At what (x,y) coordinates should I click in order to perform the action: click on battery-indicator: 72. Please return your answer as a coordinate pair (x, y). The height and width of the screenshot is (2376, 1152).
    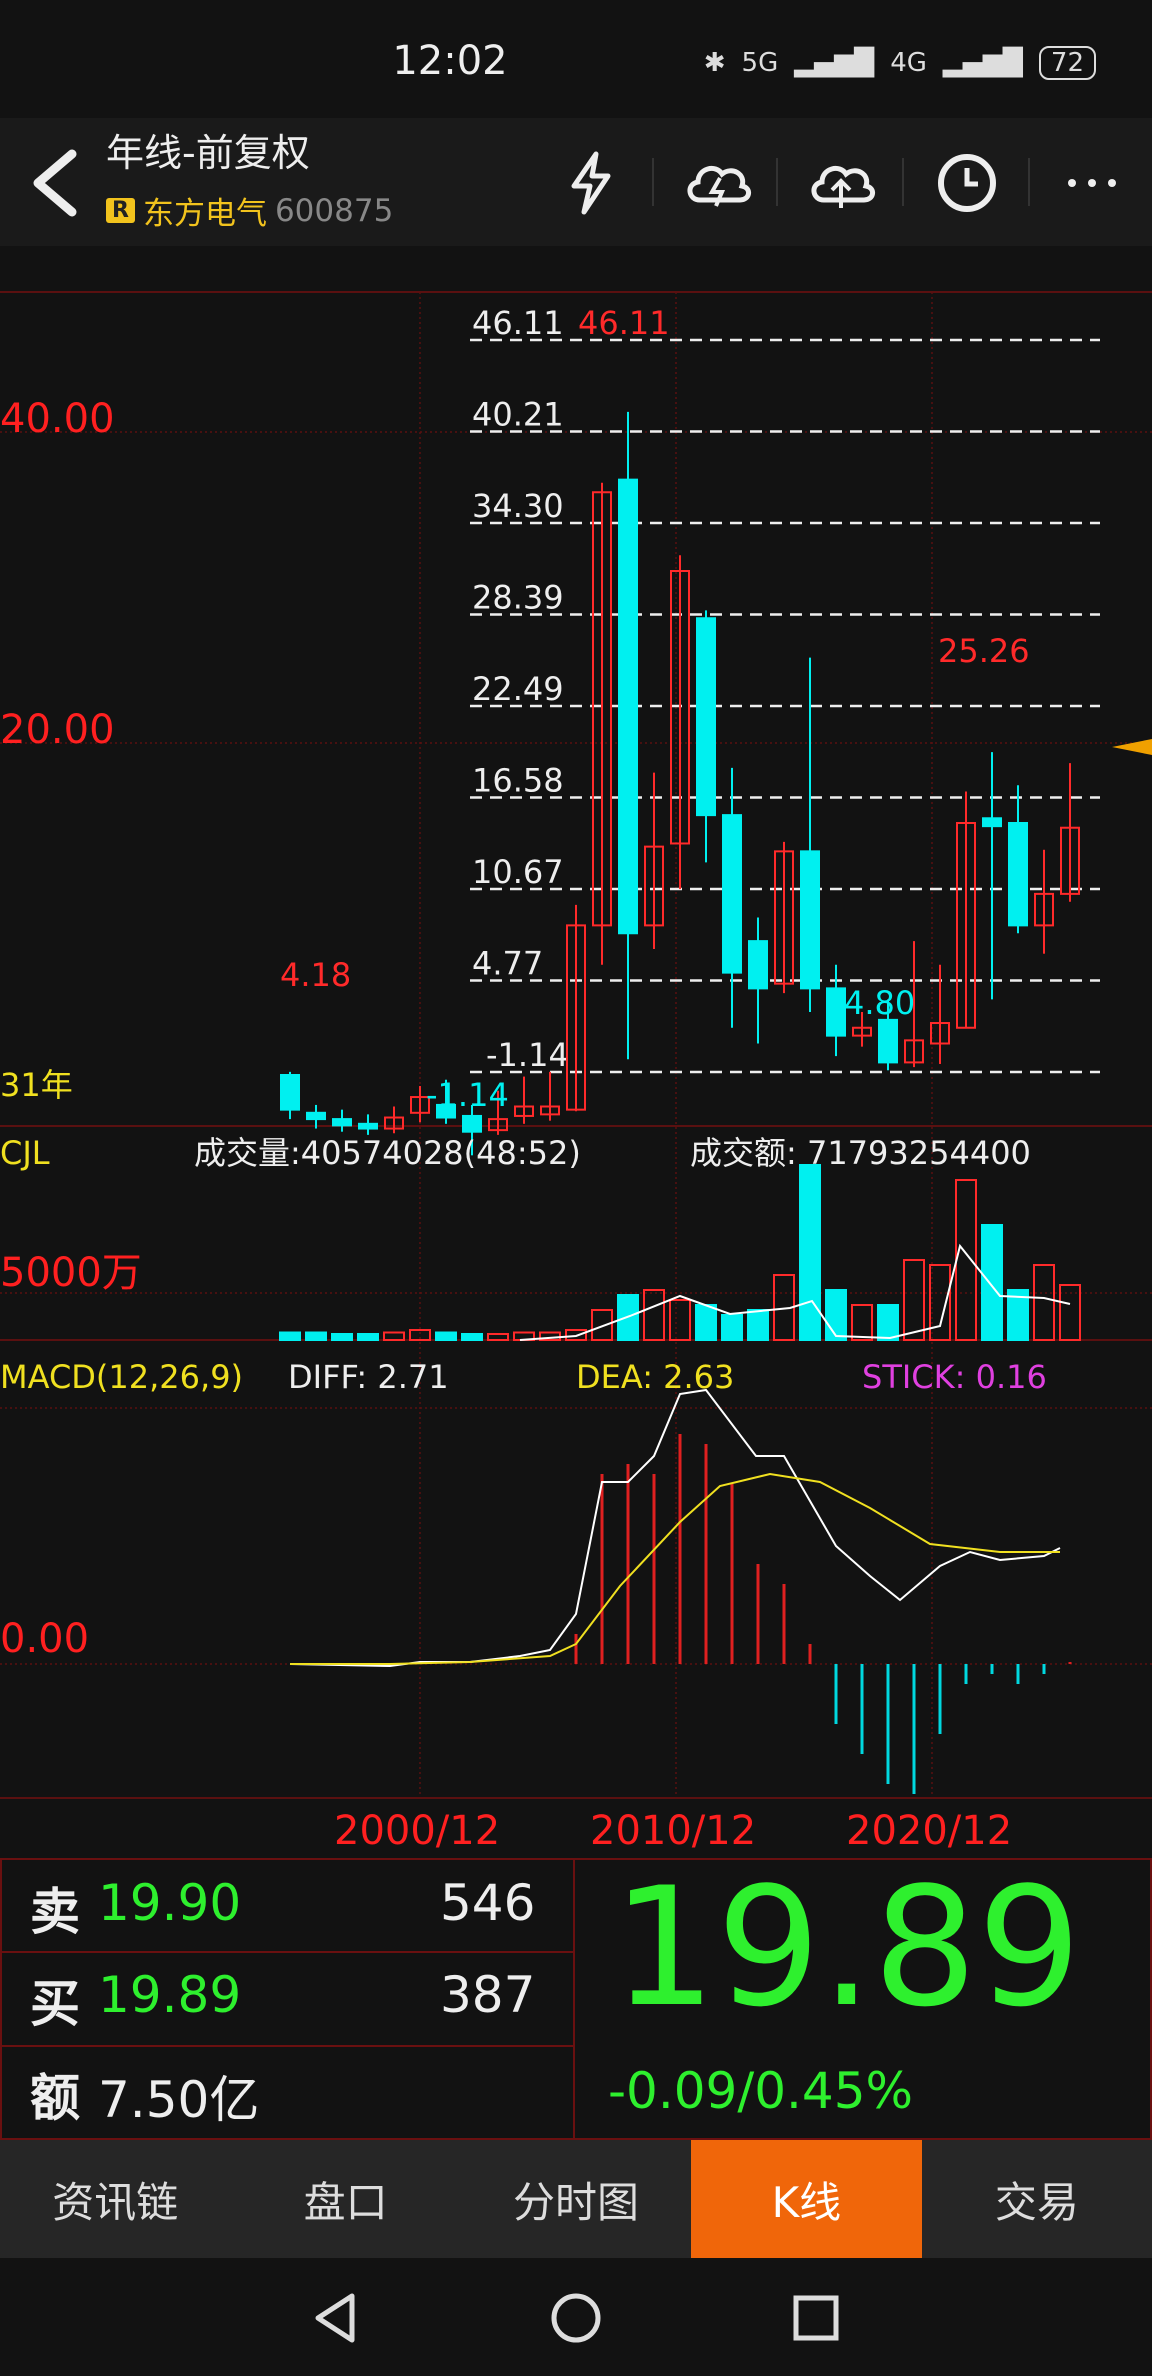
    Looking at the image, I should click on (1067, 63).